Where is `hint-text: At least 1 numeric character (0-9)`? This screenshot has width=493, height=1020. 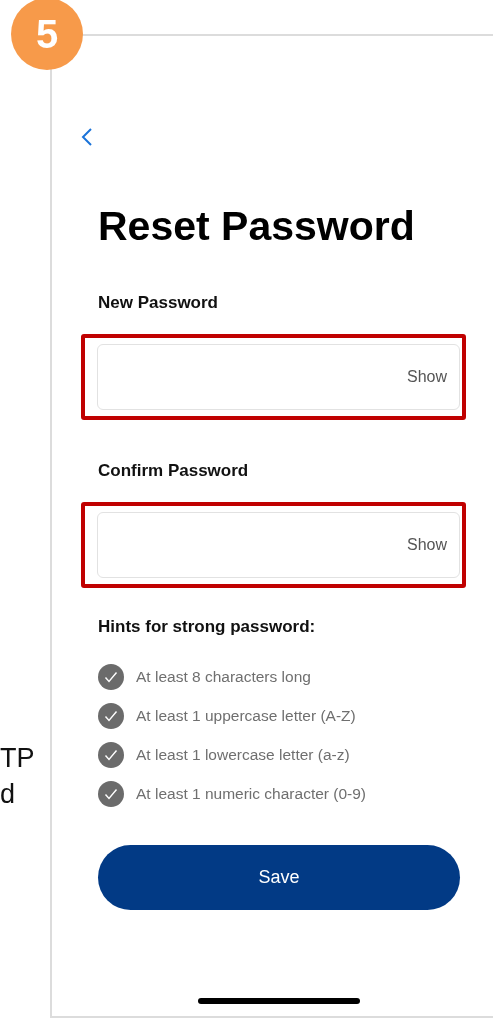 hint-text: At least 1 numeric character (0-9) is located at coordinates (251, 794).